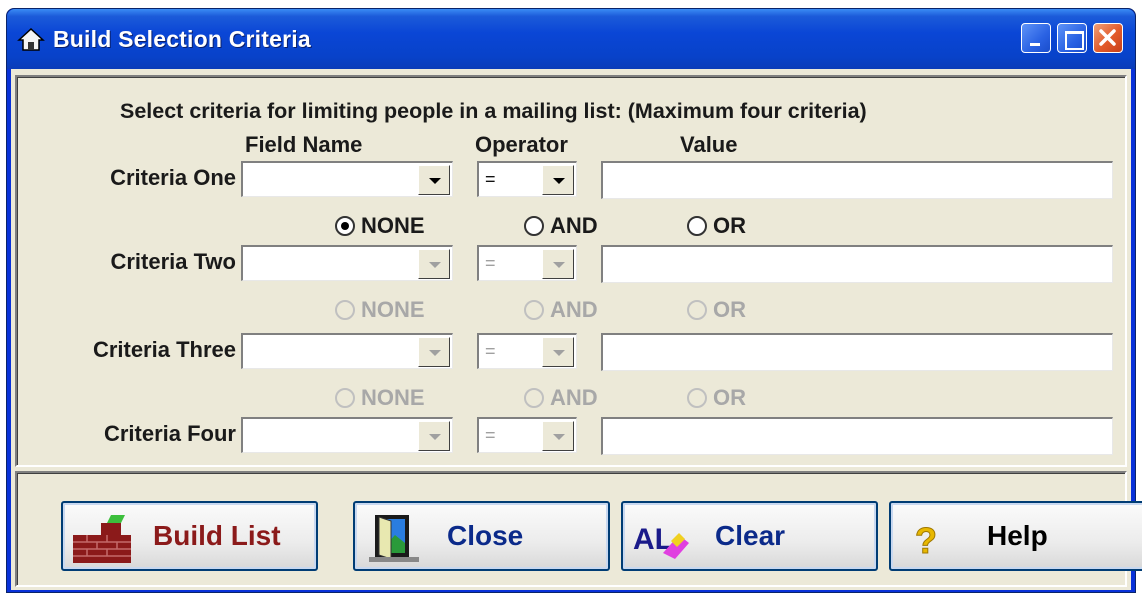 This screenshot has width=1142, height=599. I want to click on clear-label: Clear, so click(750, 535).